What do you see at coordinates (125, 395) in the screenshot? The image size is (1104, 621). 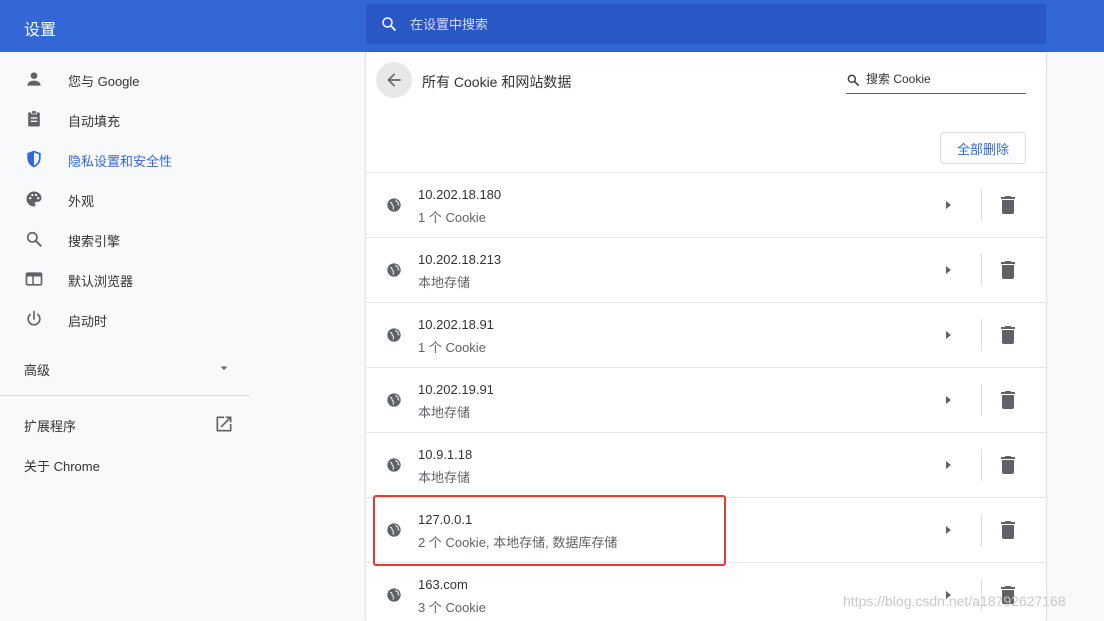 I see `sidebar-divider` at bounding box center [125, 395].